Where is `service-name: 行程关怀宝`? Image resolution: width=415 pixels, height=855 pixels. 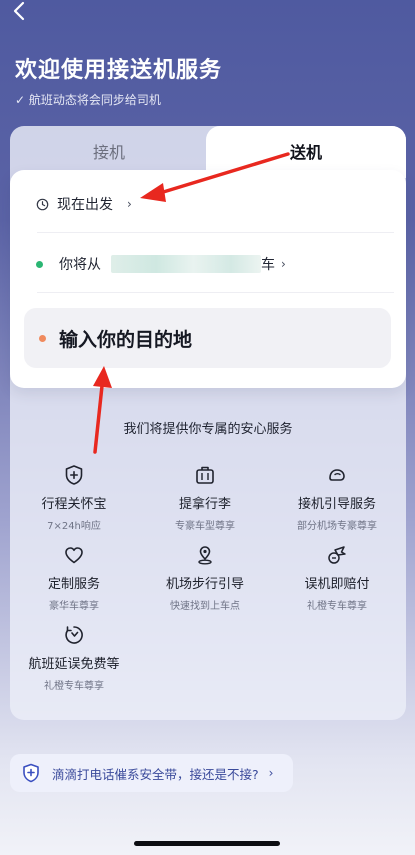
service-name: 行程关怀宝 is located at coordinates (74, 504).